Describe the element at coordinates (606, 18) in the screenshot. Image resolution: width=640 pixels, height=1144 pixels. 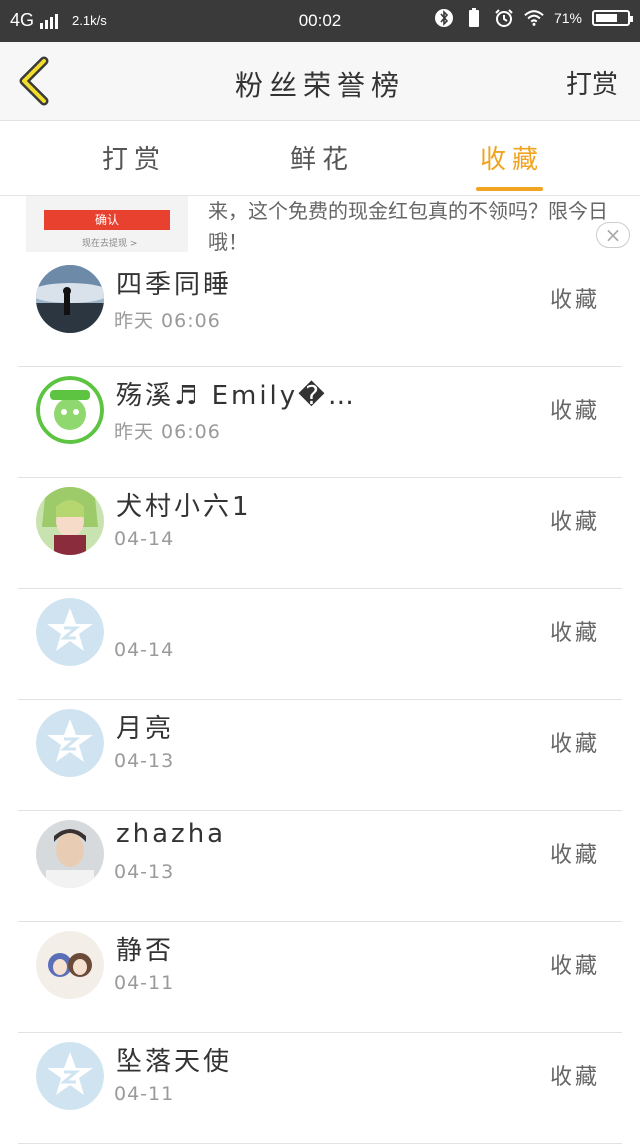
I see `battery-level` at that location.